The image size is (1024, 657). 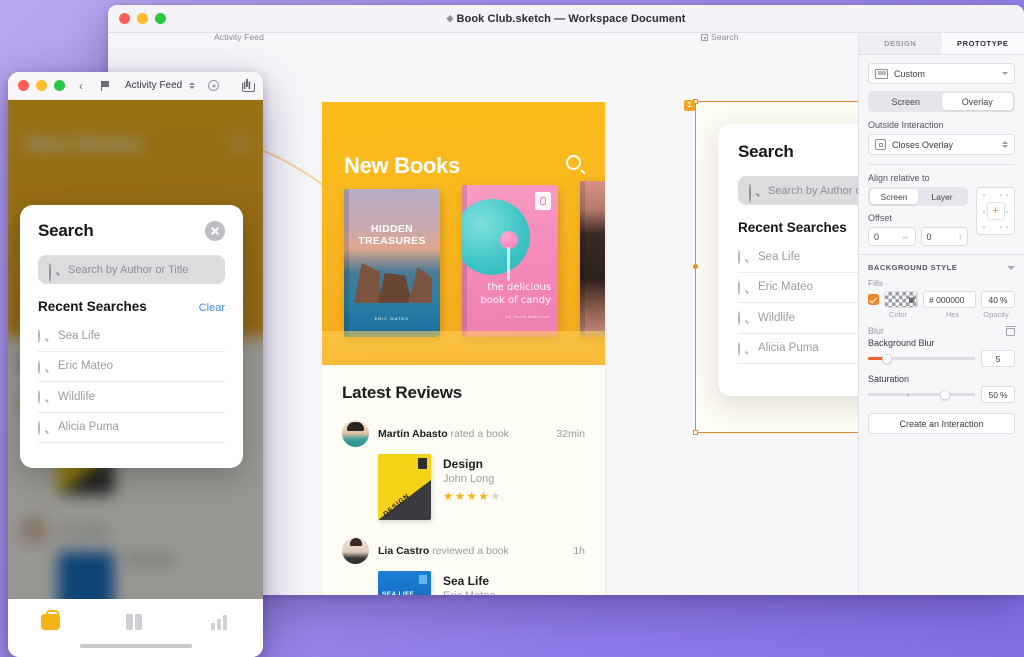 What do you see at coordinates (941, 73) in the screenshot?
I see `target-select: Custom` at bounding box center [941, 73].